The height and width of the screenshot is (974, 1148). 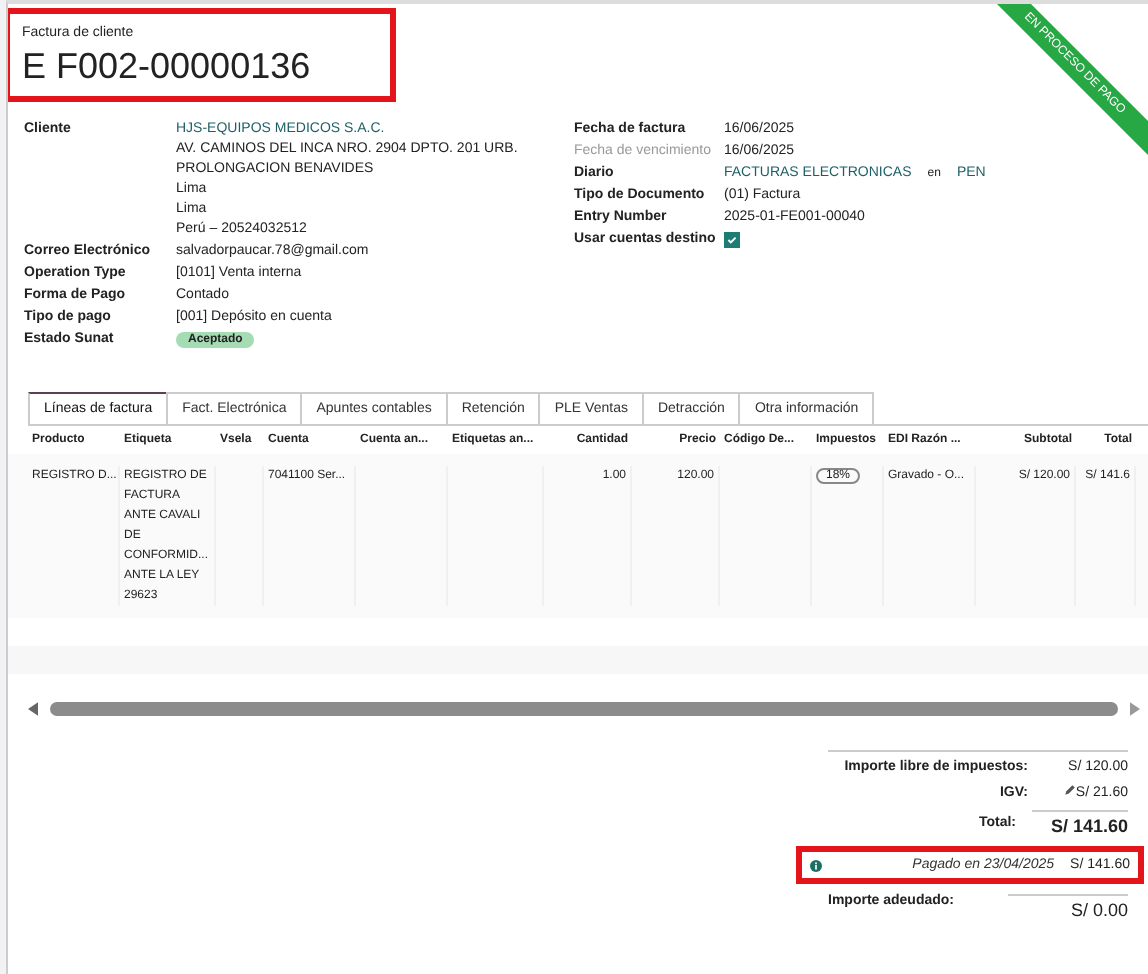 What do you see at coordinates (1080, 823) in the screenshot?
I see `total-value: S/ 141.60` at bounding box center [1080, 823].